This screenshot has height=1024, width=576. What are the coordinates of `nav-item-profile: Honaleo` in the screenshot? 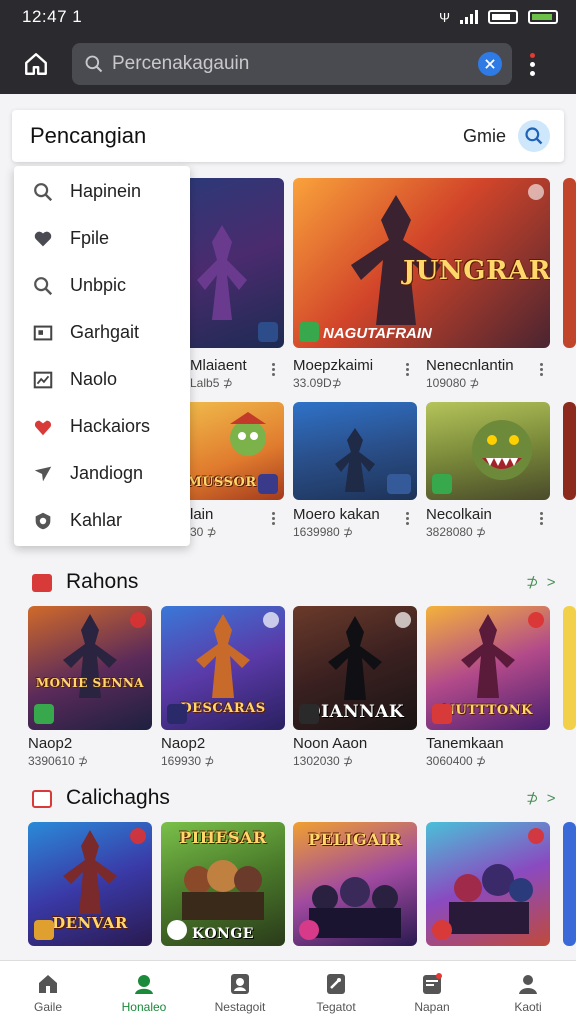 It's located at (144, 992).